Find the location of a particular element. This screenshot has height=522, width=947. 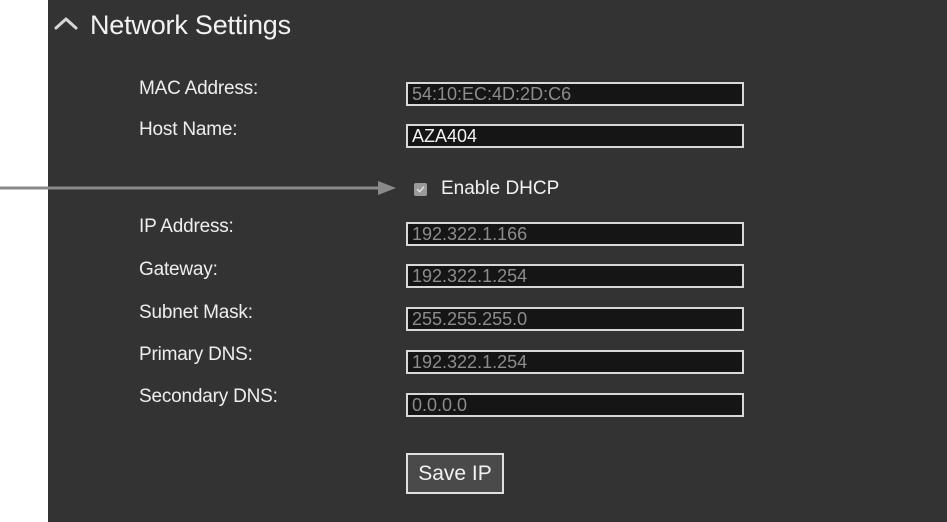

secondary-dns-label: Secondary DNS: is located at coordinates (208, 396).